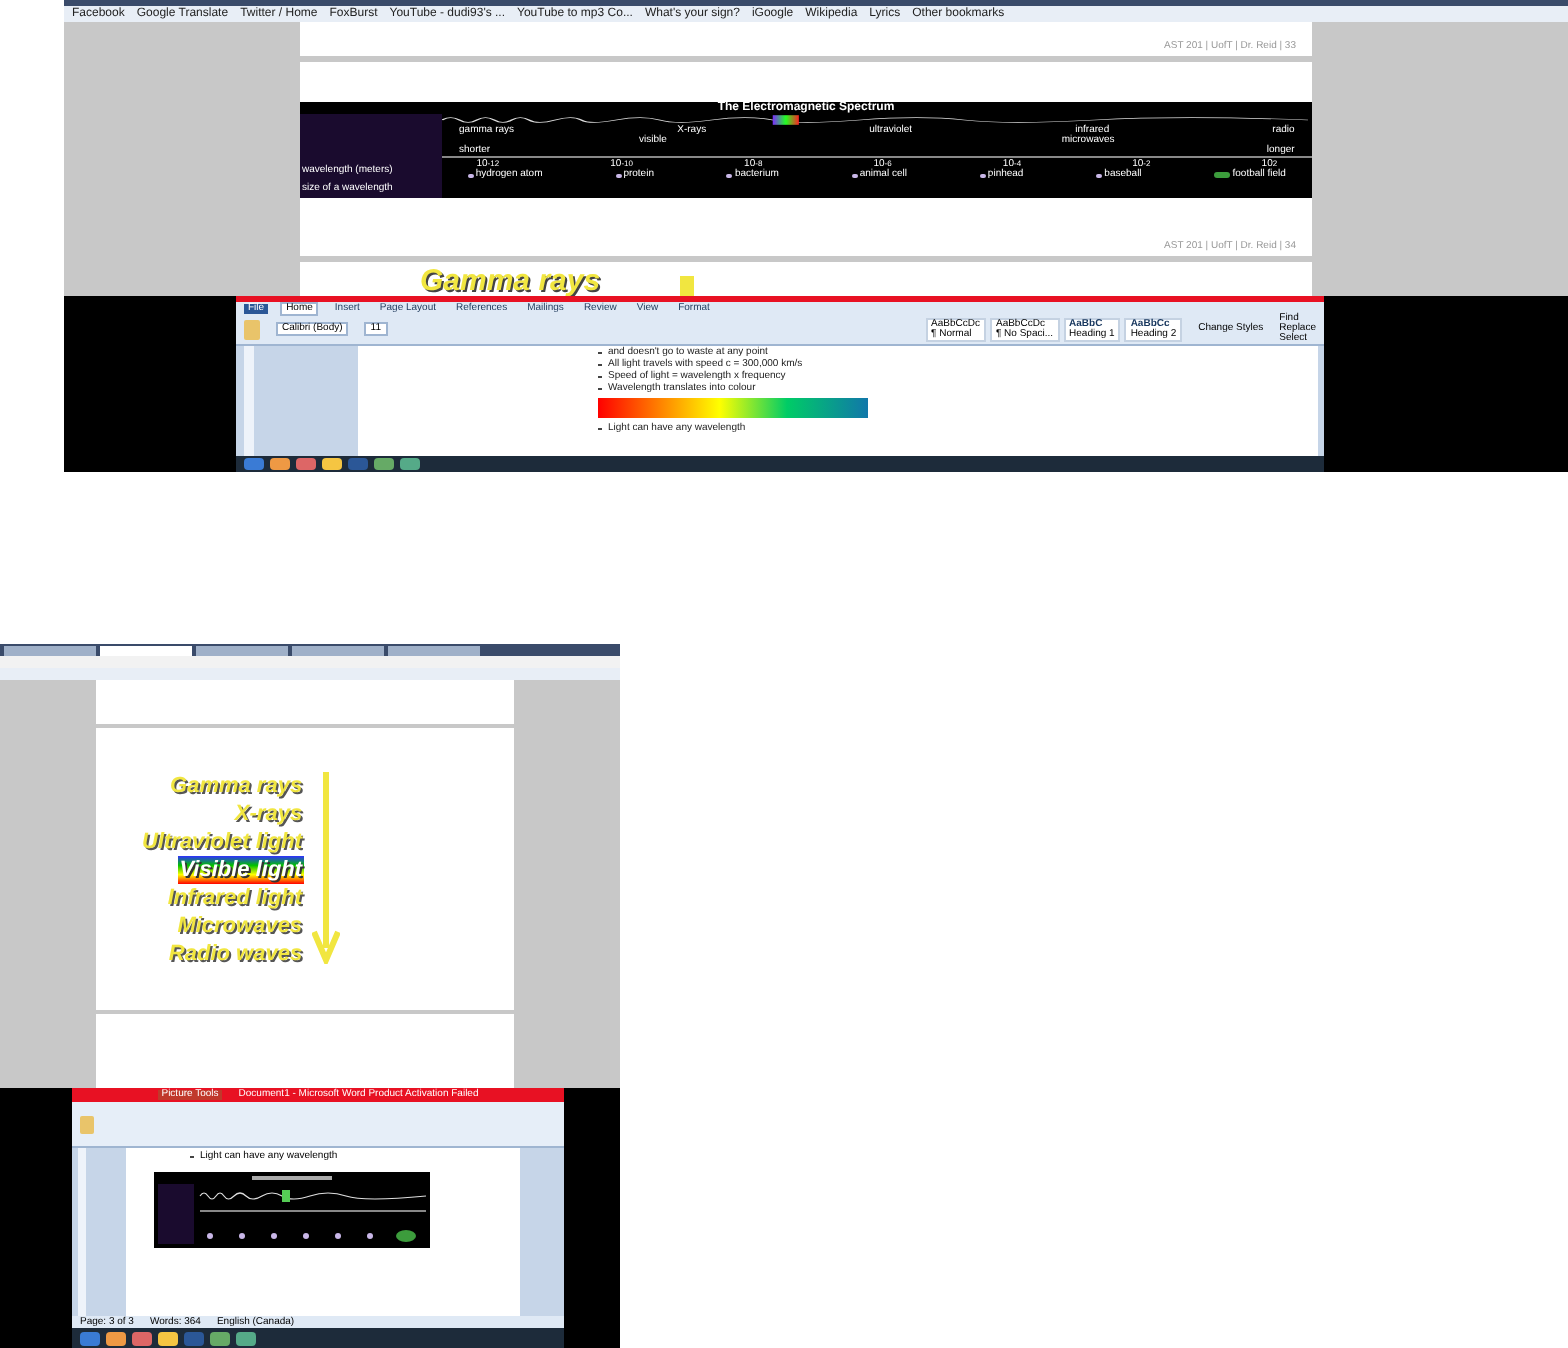 This screenshot has height=1348, width=1568. I want to click on vertical-ruler, so click(249, 401).